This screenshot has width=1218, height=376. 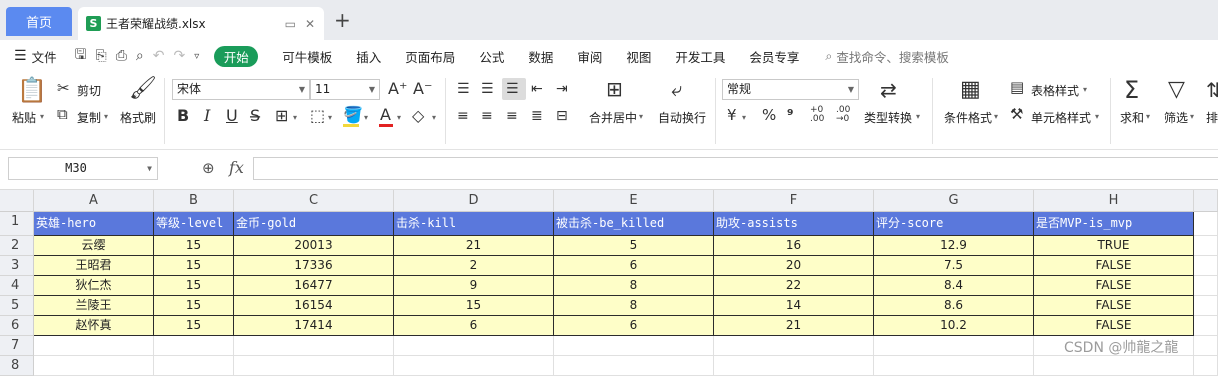 What do you see at coordinates (101, 56) in the screenshot?
I see `export-icon: ⎘` at bounding box center [101, 56].